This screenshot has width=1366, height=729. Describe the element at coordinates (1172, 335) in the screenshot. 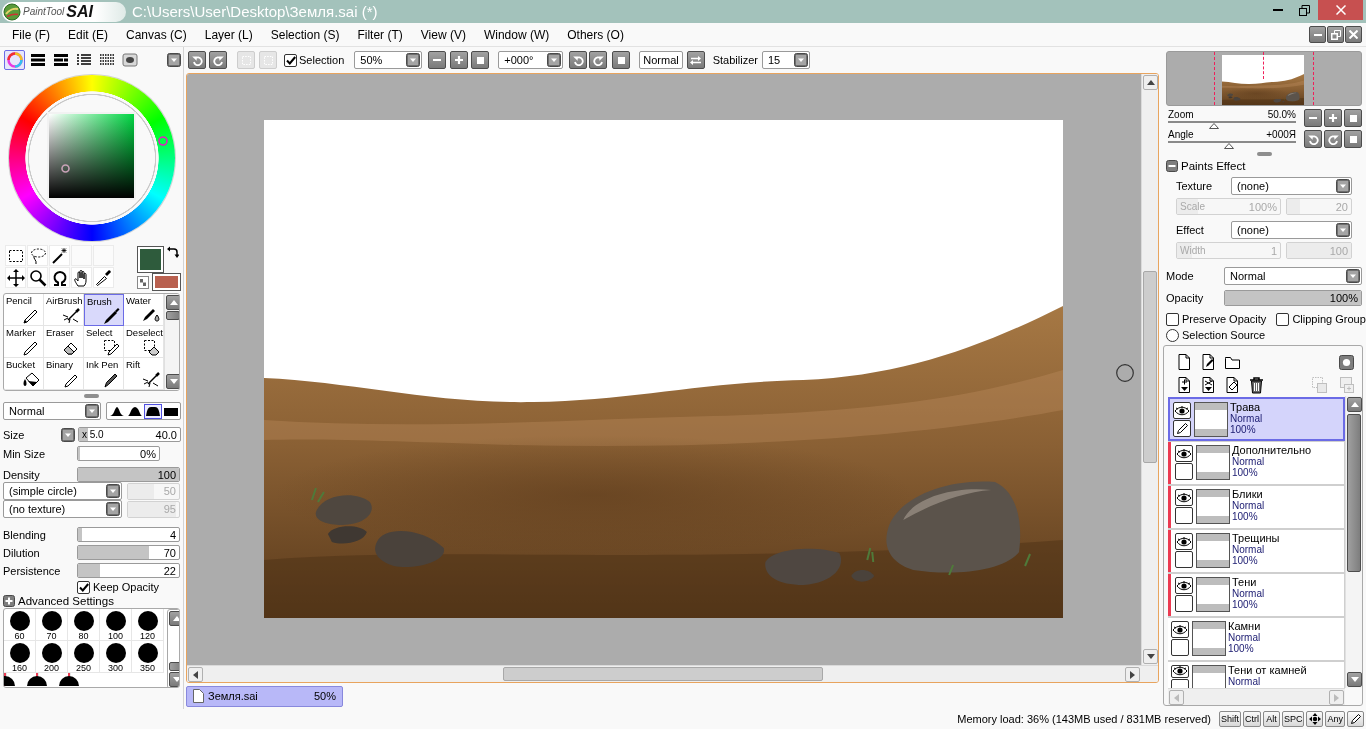

I see `radio-button` at that location.